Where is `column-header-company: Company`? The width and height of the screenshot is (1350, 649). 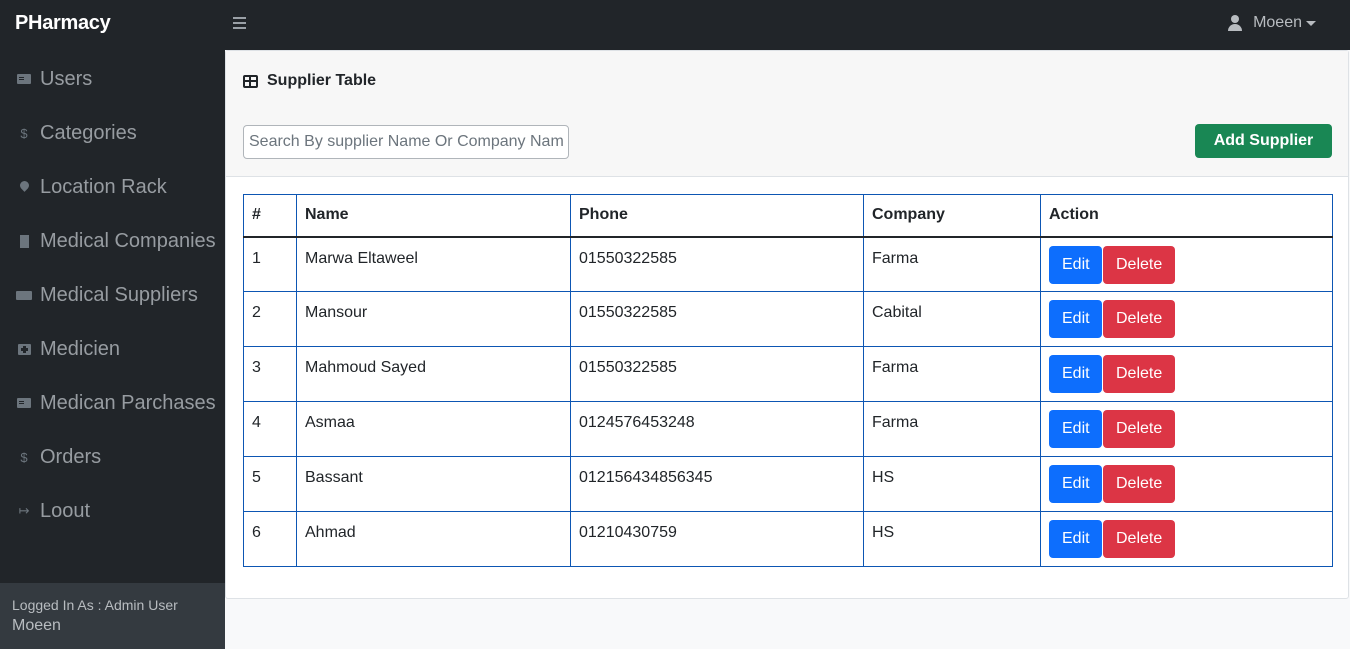
column-header-company: Company is located at coordinates (952, 216).